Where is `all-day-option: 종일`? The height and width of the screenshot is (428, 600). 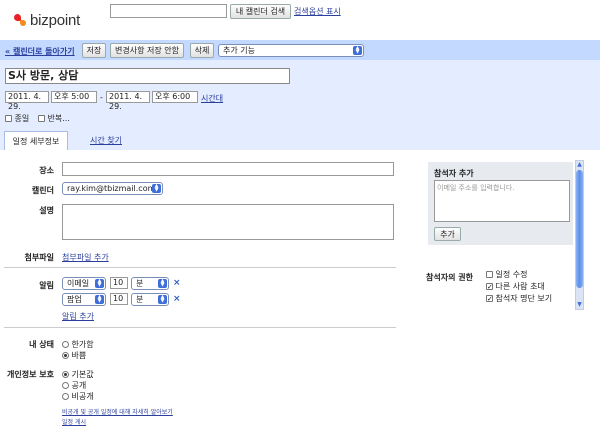
all-day-option: 종일 is located at coordinates (17, 118).